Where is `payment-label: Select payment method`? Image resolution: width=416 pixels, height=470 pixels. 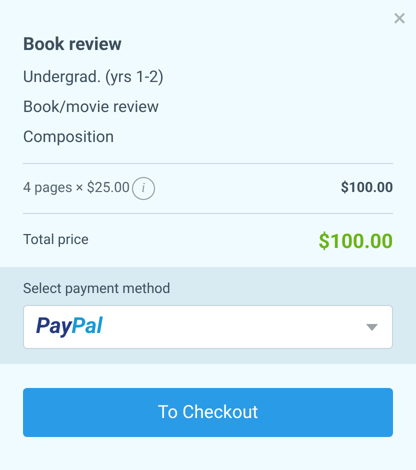
payment-label: Select payment method is located at coordinates (97, 289).